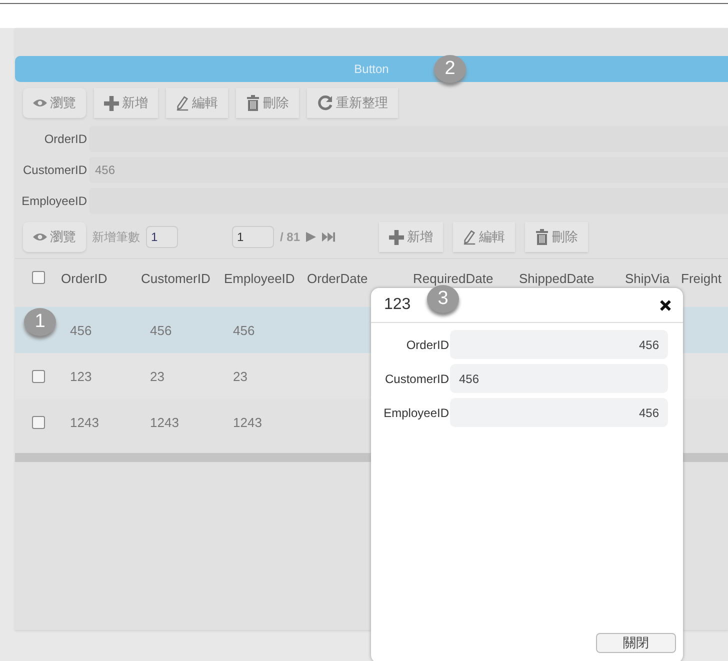 This screenshot has height=661, width=728. I want to click on page-total: / 81, so click(290, 237).